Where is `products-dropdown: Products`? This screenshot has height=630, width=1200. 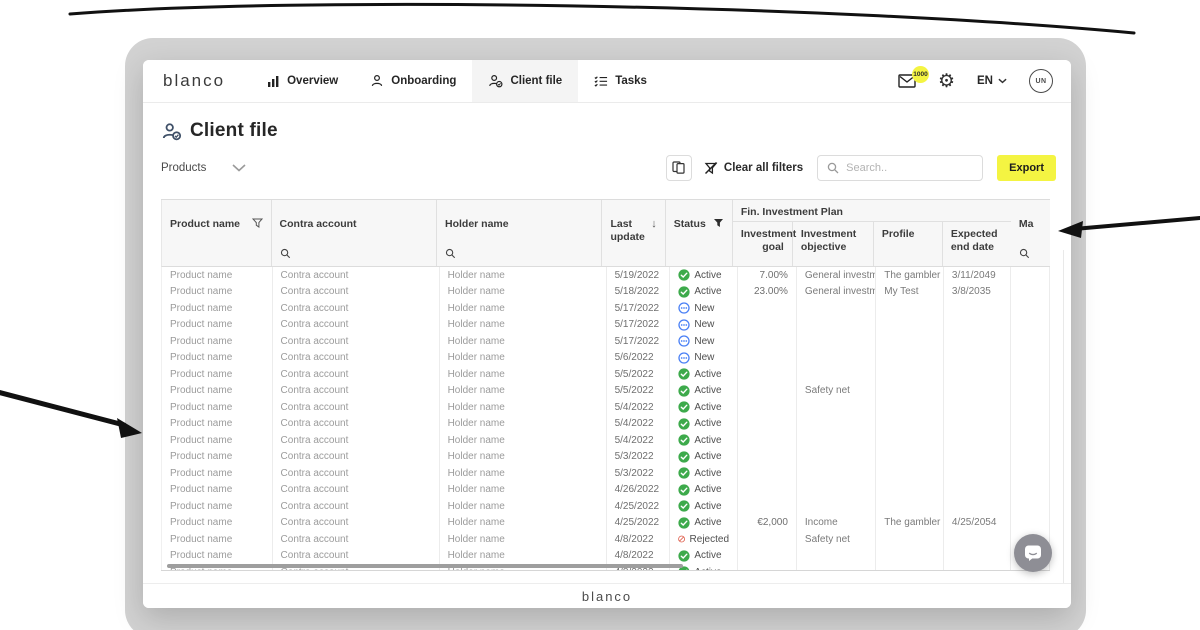
products-dropdown: Products is located at coordinates (203, 168).